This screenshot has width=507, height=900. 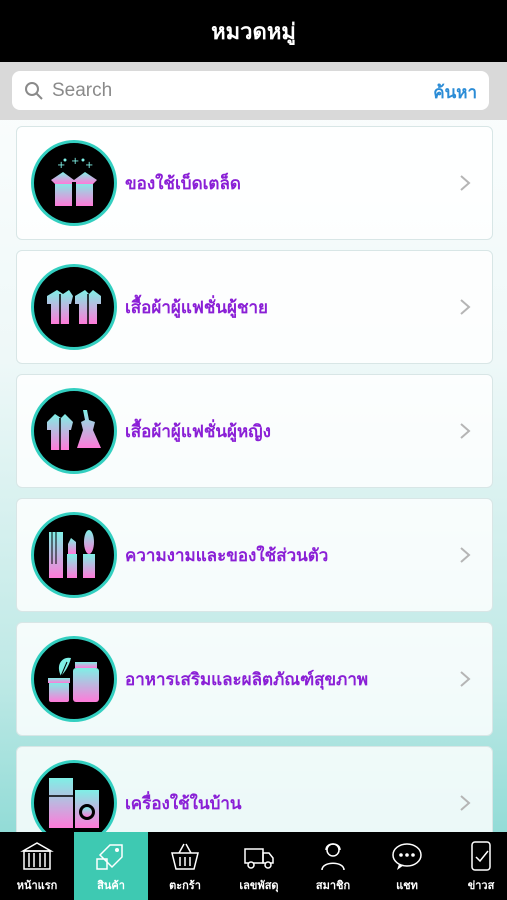 I want to click on tab-products: สินค้า, so click(x=111, y=866).